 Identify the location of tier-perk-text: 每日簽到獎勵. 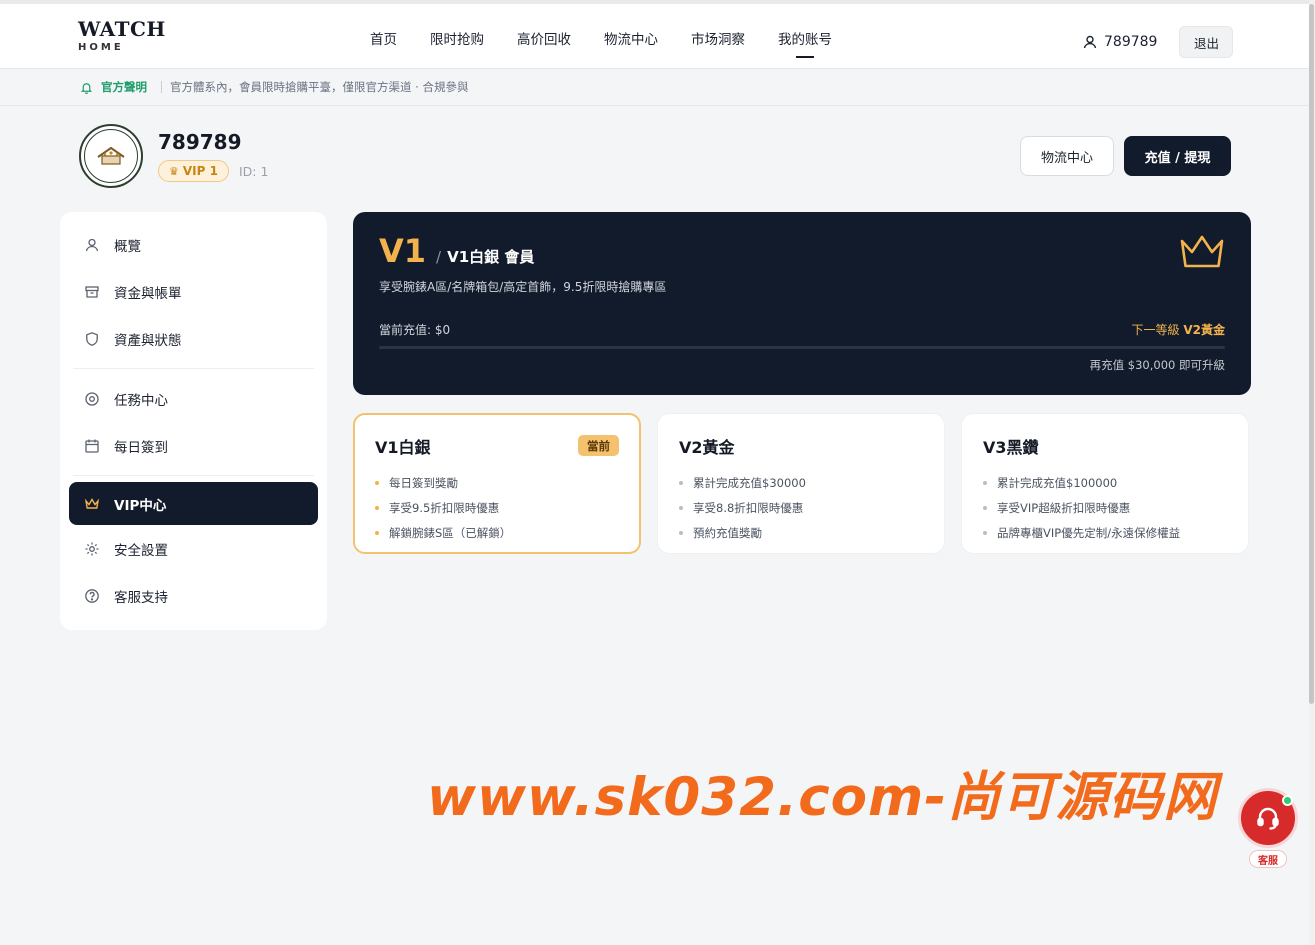
(423, 482).